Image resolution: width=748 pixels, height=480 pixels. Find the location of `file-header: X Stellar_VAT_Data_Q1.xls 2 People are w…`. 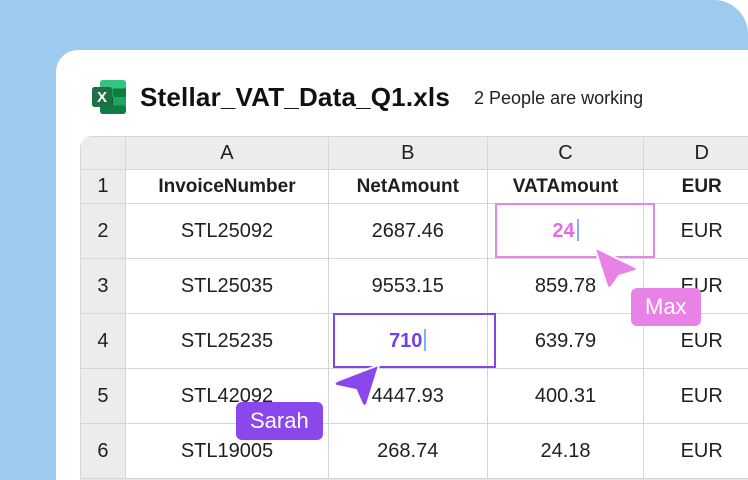

file-header: X Stellar_VAT_Data_Q1.xls 2 People are w… is located at coordinates (366, 97).